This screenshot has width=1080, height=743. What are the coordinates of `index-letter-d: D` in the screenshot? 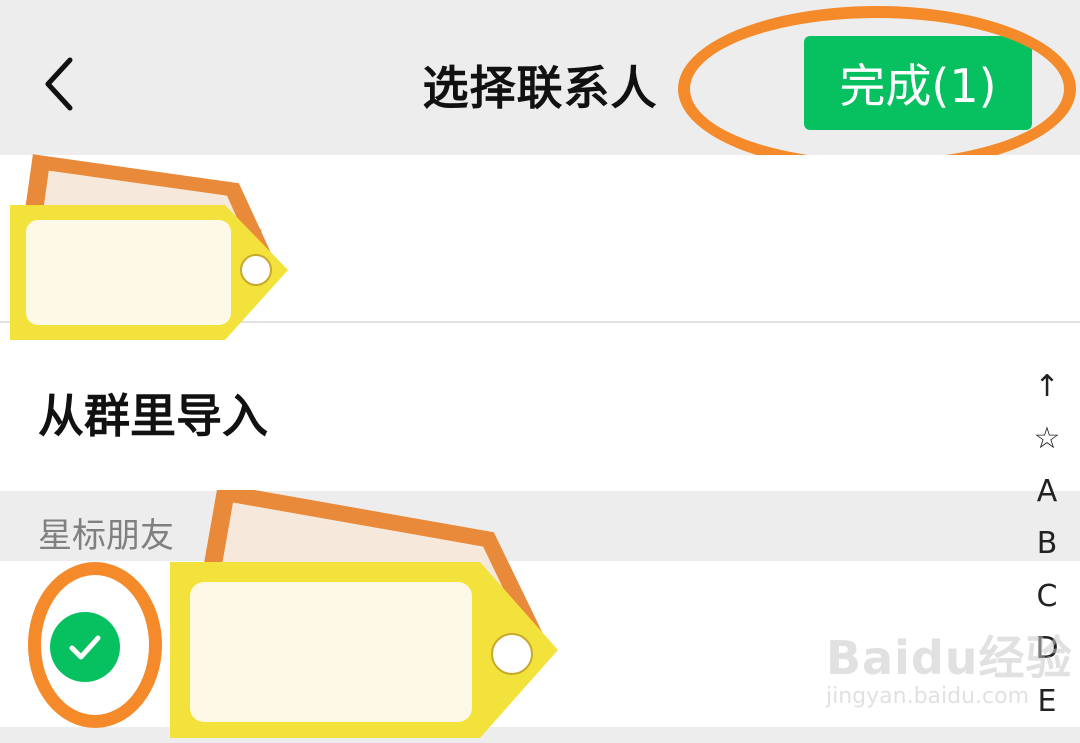 It's located at (1047, 649).